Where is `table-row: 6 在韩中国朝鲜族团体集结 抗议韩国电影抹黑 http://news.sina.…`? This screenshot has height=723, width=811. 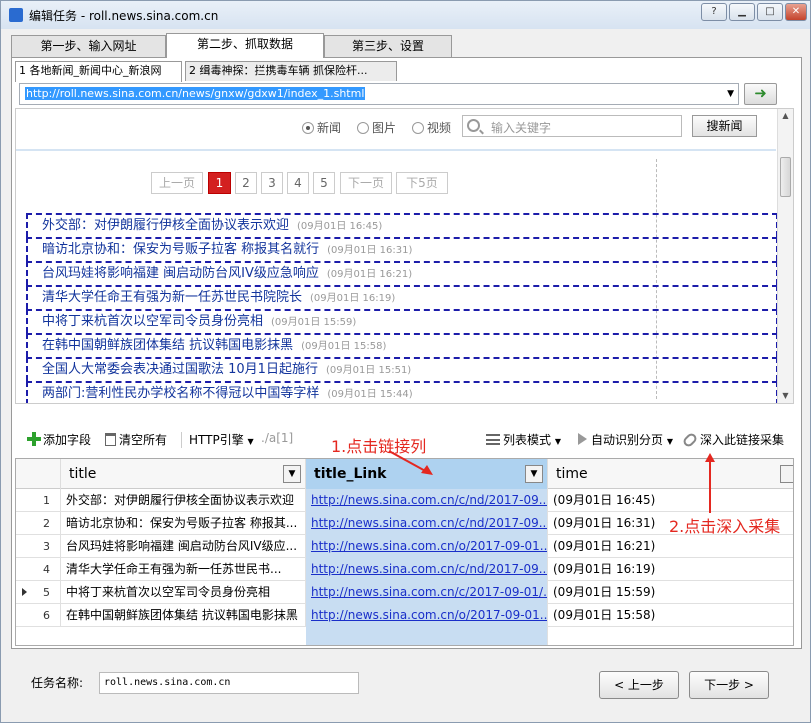
table-row: 6 在韩中国朝鲜族团体集结 抗议韩国电影抹黑 http://news.sina.… is located at coordinates (404, 615).